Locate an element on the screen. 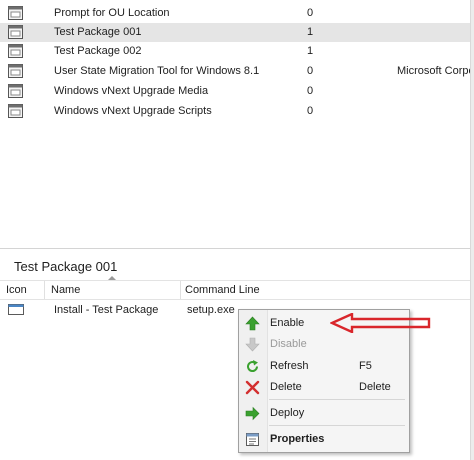 The width and height of the screenshot is (474, 460). package-name: Windows vNext Upgrade Scripts is located at coordinates (133, 111).